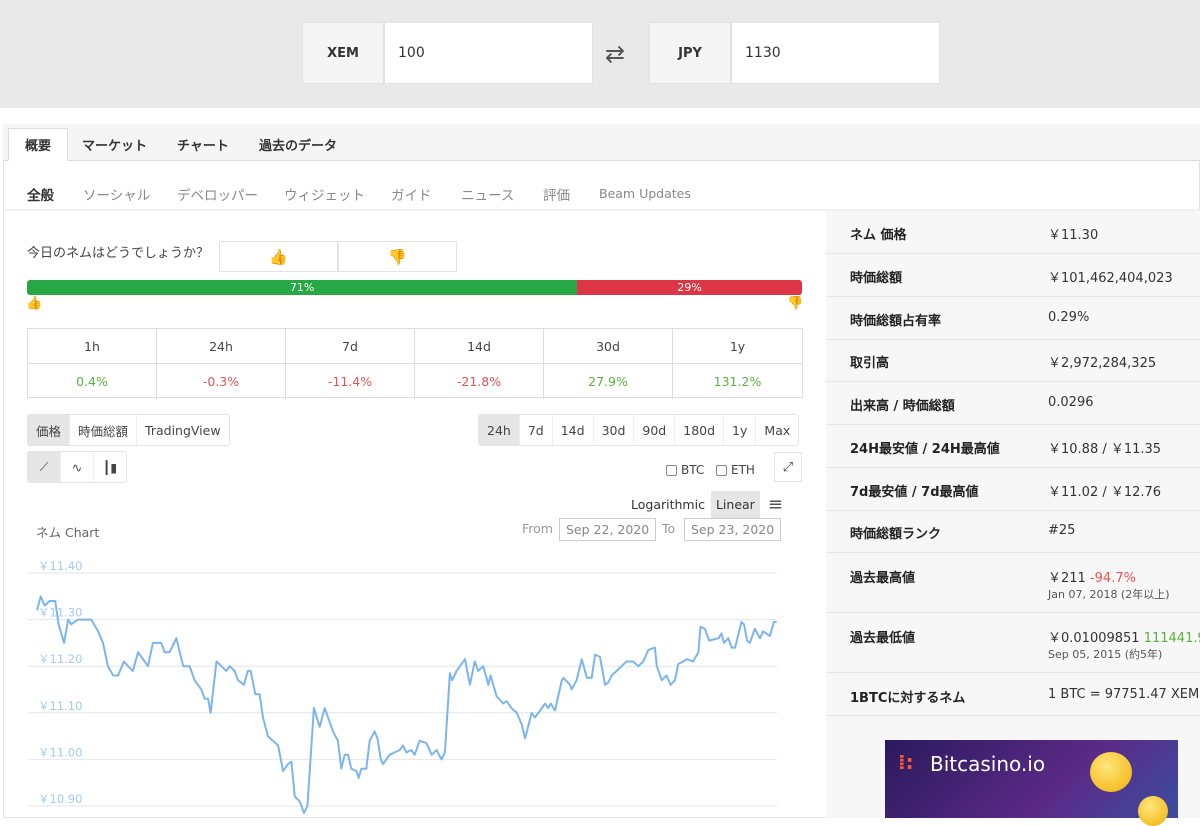  I want to click on subtab-beam-updates: Beam Updates, so click(645, 193).